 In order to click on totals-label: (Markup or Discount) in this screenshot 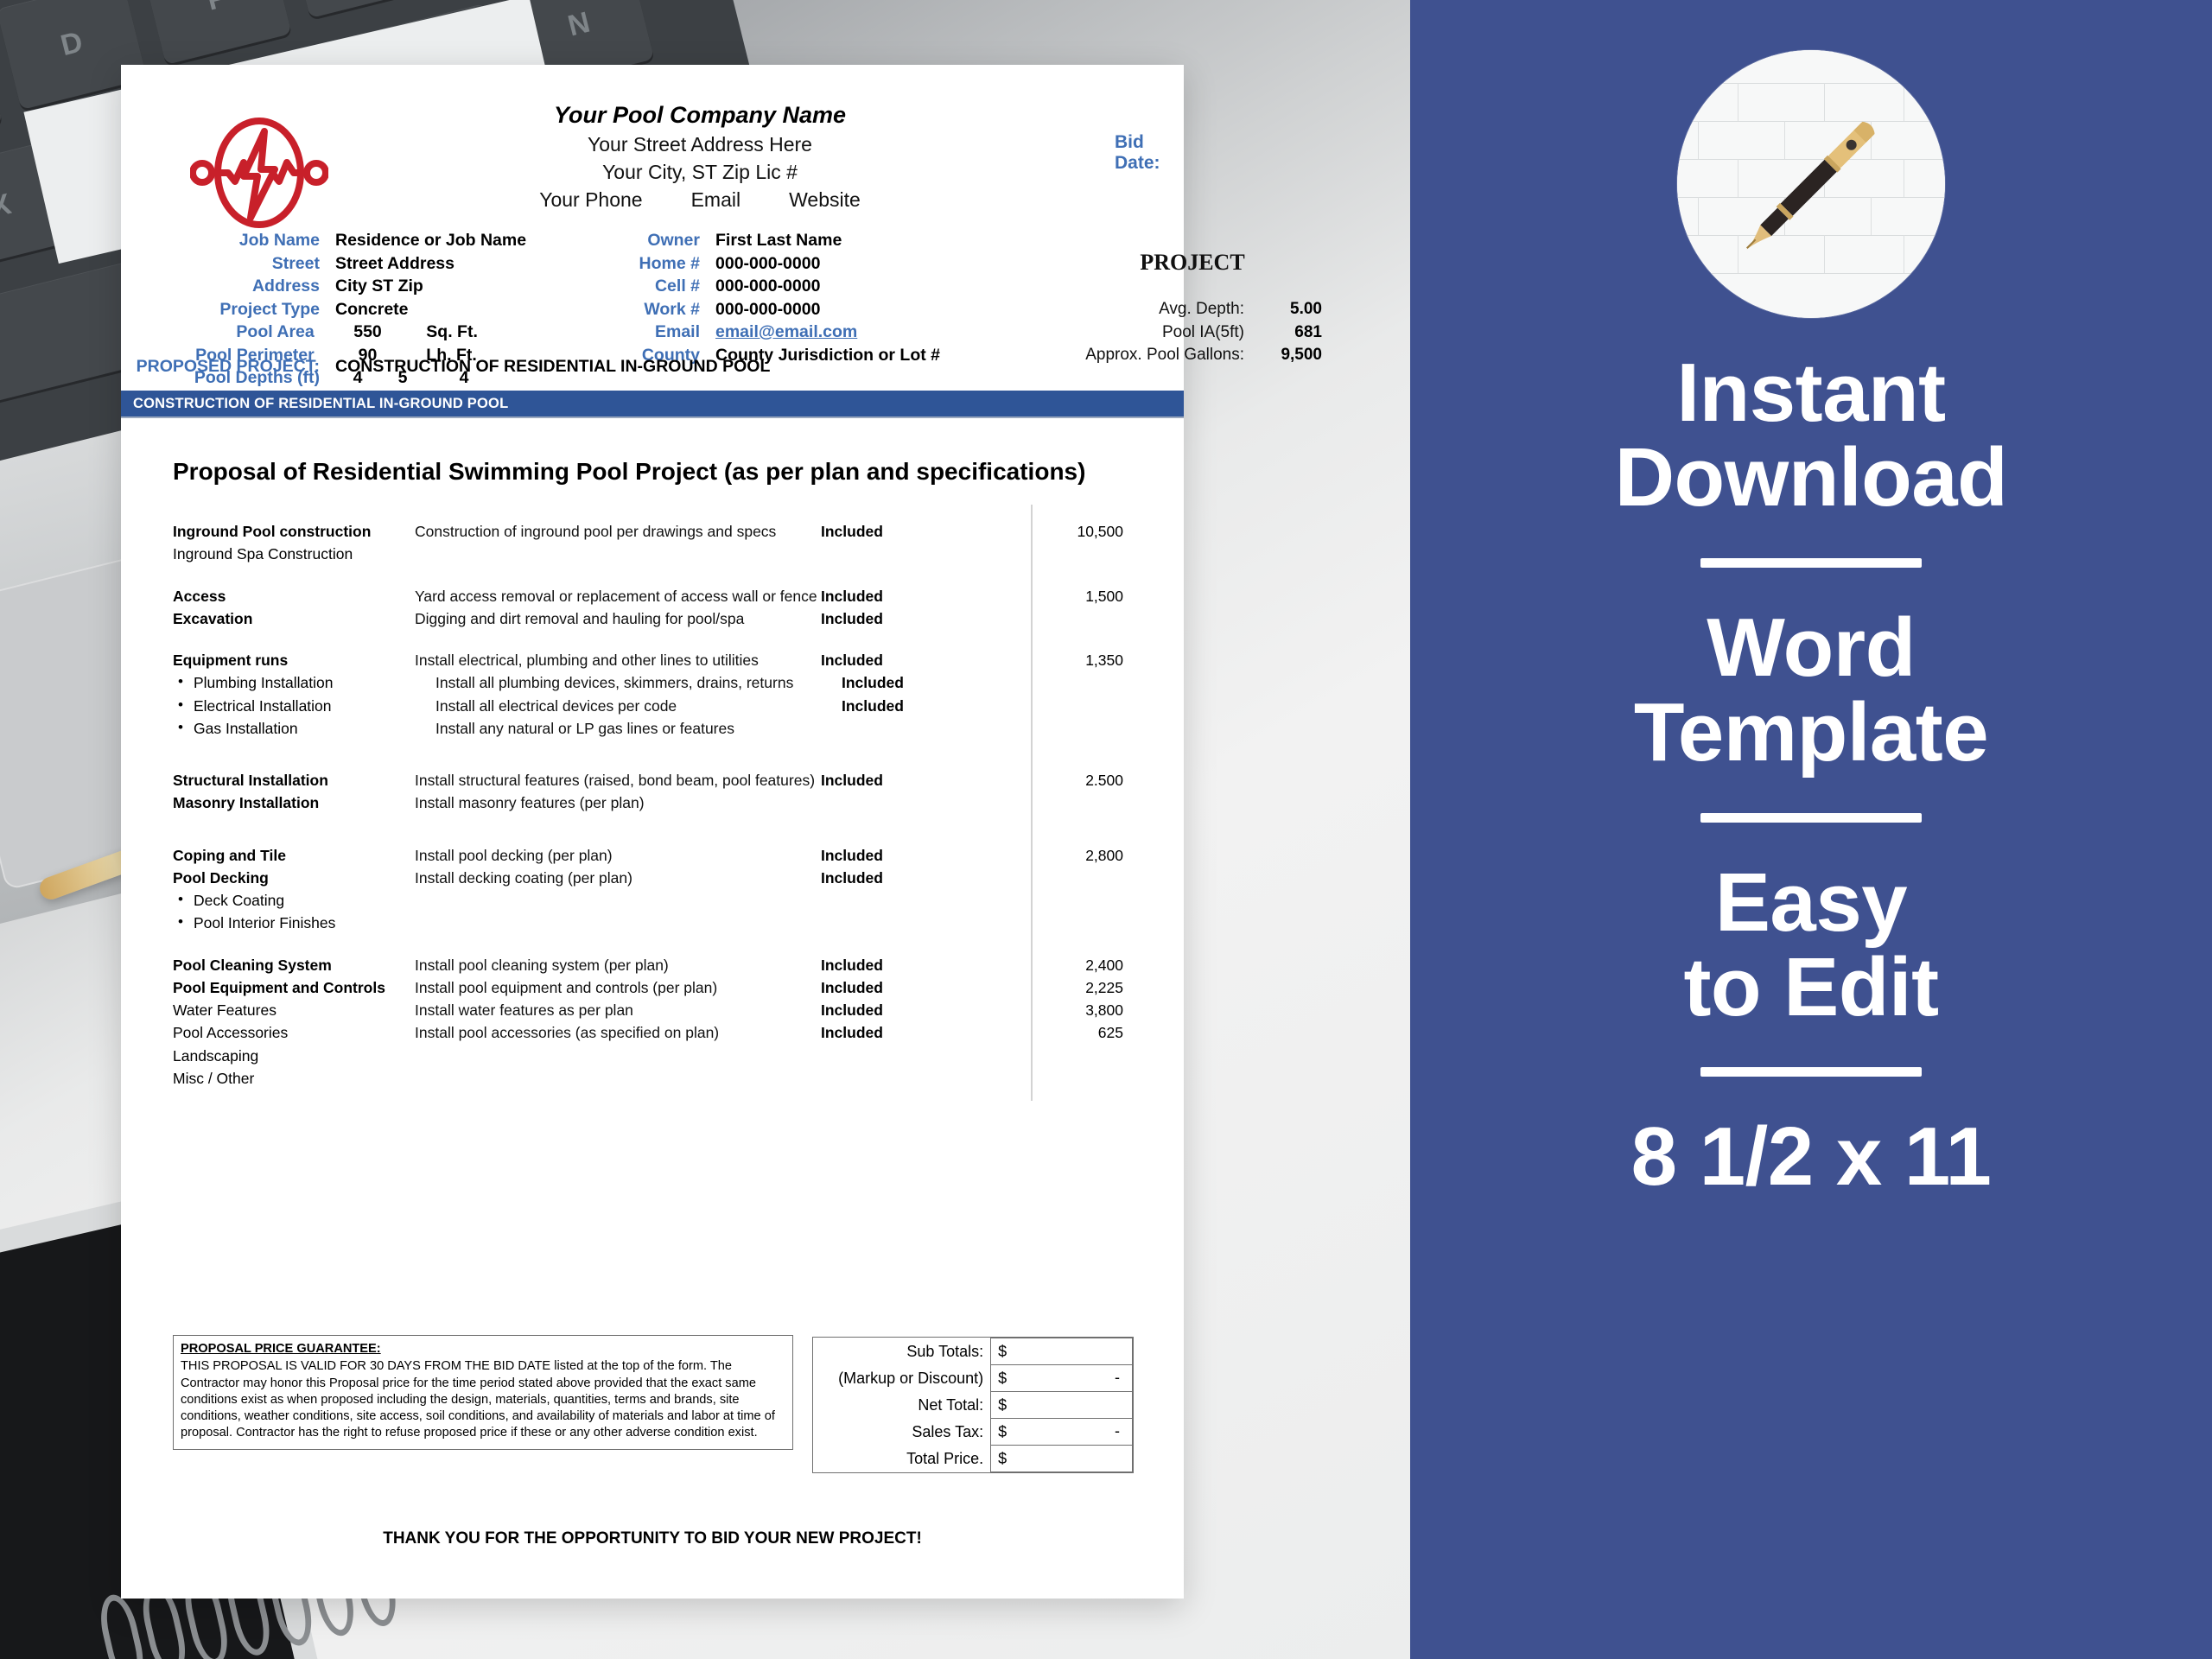, I will do `click(902, 1378)`.